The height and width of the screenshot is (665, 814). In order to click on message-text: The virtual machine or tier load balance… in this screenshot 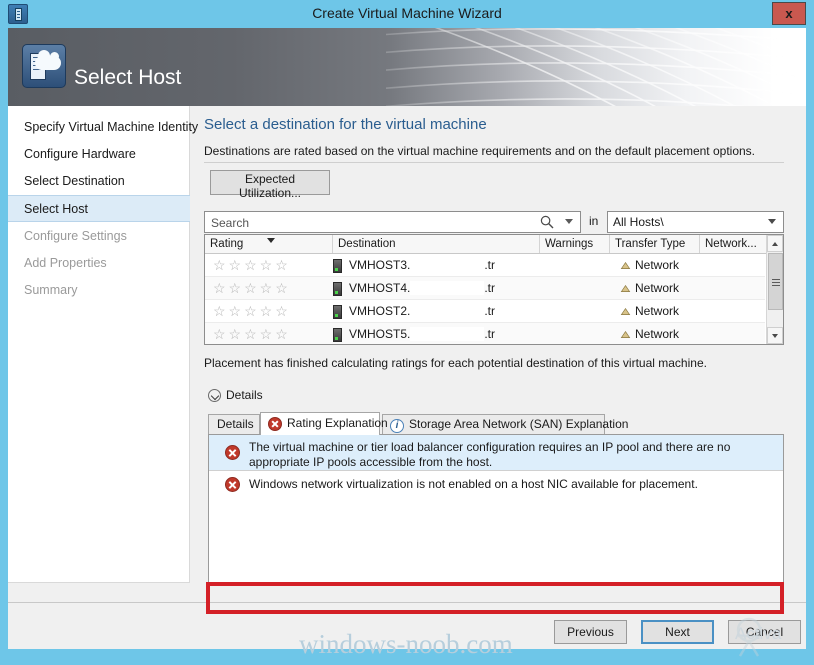, I will do `click(490, 454)`.